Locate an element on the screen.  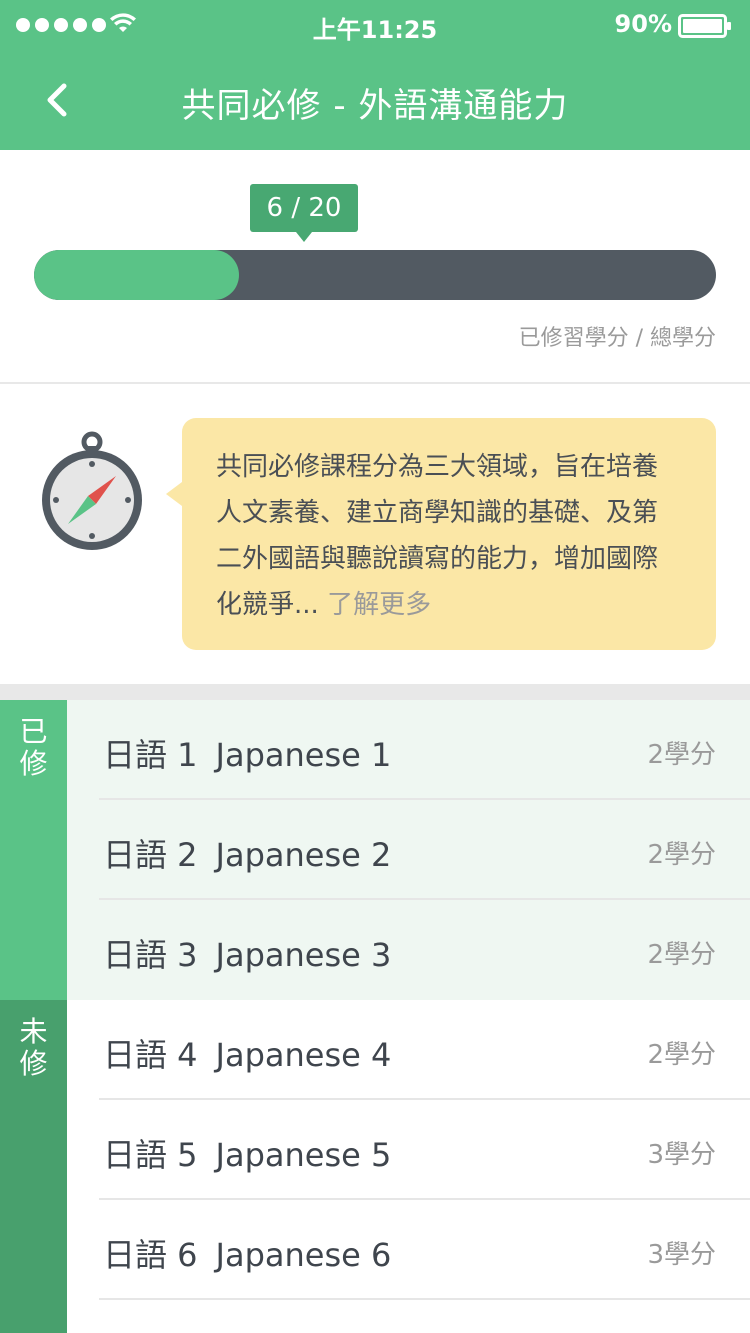
progress-bar is located at coordinates (375, 275).